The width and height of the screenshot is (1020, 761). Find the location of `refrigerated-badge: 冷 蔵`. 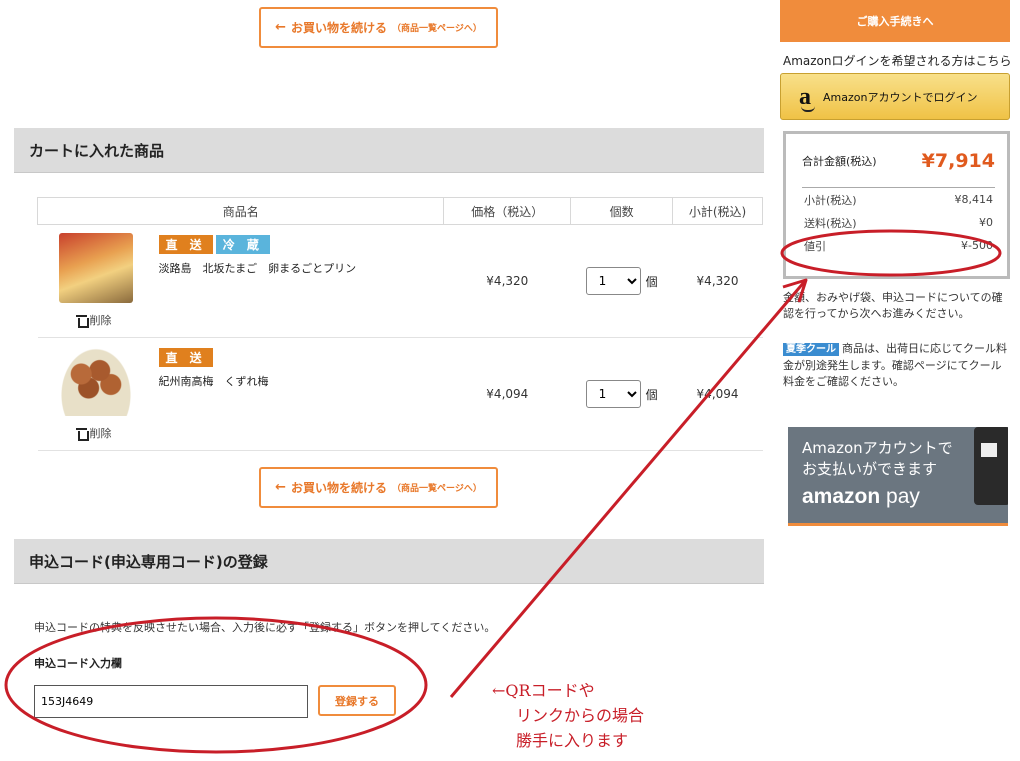

refrigerated-badge: 冷 蔵 is located at coordinates (242, 244).